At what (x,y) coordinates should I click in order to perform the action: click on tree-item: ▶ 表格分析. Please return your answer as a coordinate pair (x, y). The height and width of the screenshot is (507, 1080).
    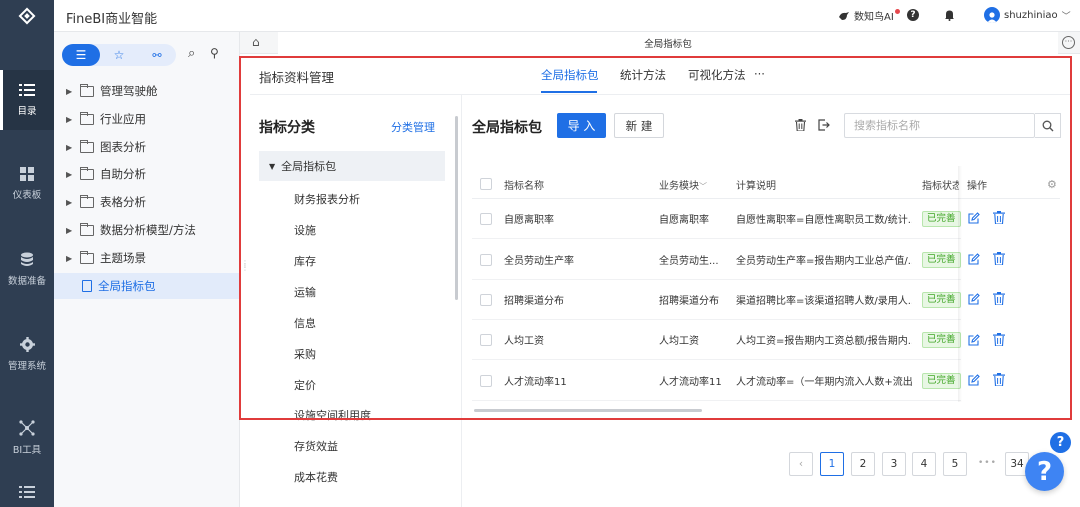
    Looking at the image, I should click on (147, 202).